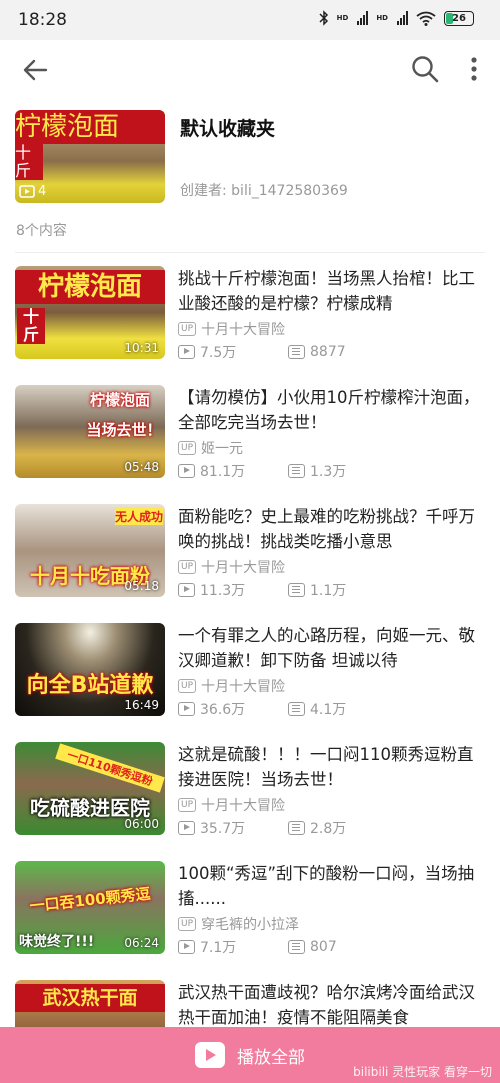 This screenshot has width=500, height=1083. What do you see at coordinates (326, 767) in the screenshot?
I see `video-title: 这就是硫酸！！！一口闷110颗秀逗粉直接进医院！当场去世！` at bounding box center [326, 767].